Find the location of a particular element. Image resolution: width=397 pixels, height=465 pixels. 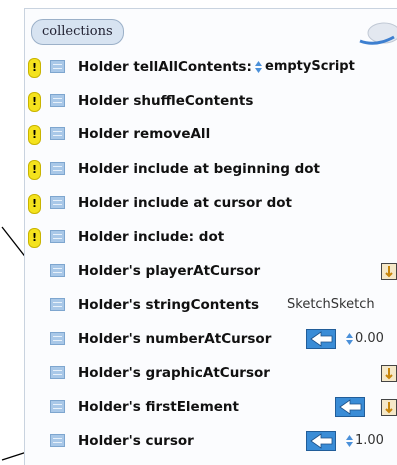

tile-label: Holder's firstElement is located at coordinates (158, 407).